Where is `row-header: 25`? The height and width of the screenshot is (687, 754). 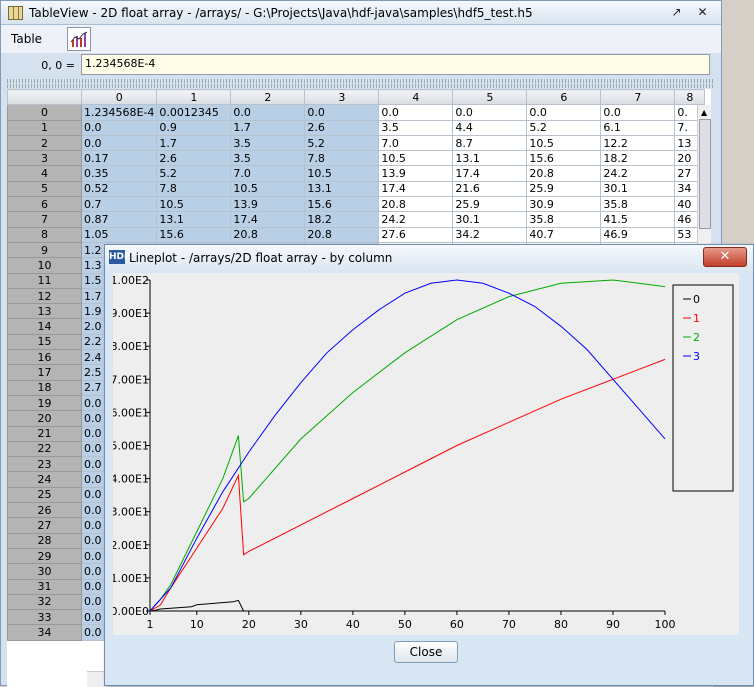 row-header: 25 is located at coordinates (44, 495).